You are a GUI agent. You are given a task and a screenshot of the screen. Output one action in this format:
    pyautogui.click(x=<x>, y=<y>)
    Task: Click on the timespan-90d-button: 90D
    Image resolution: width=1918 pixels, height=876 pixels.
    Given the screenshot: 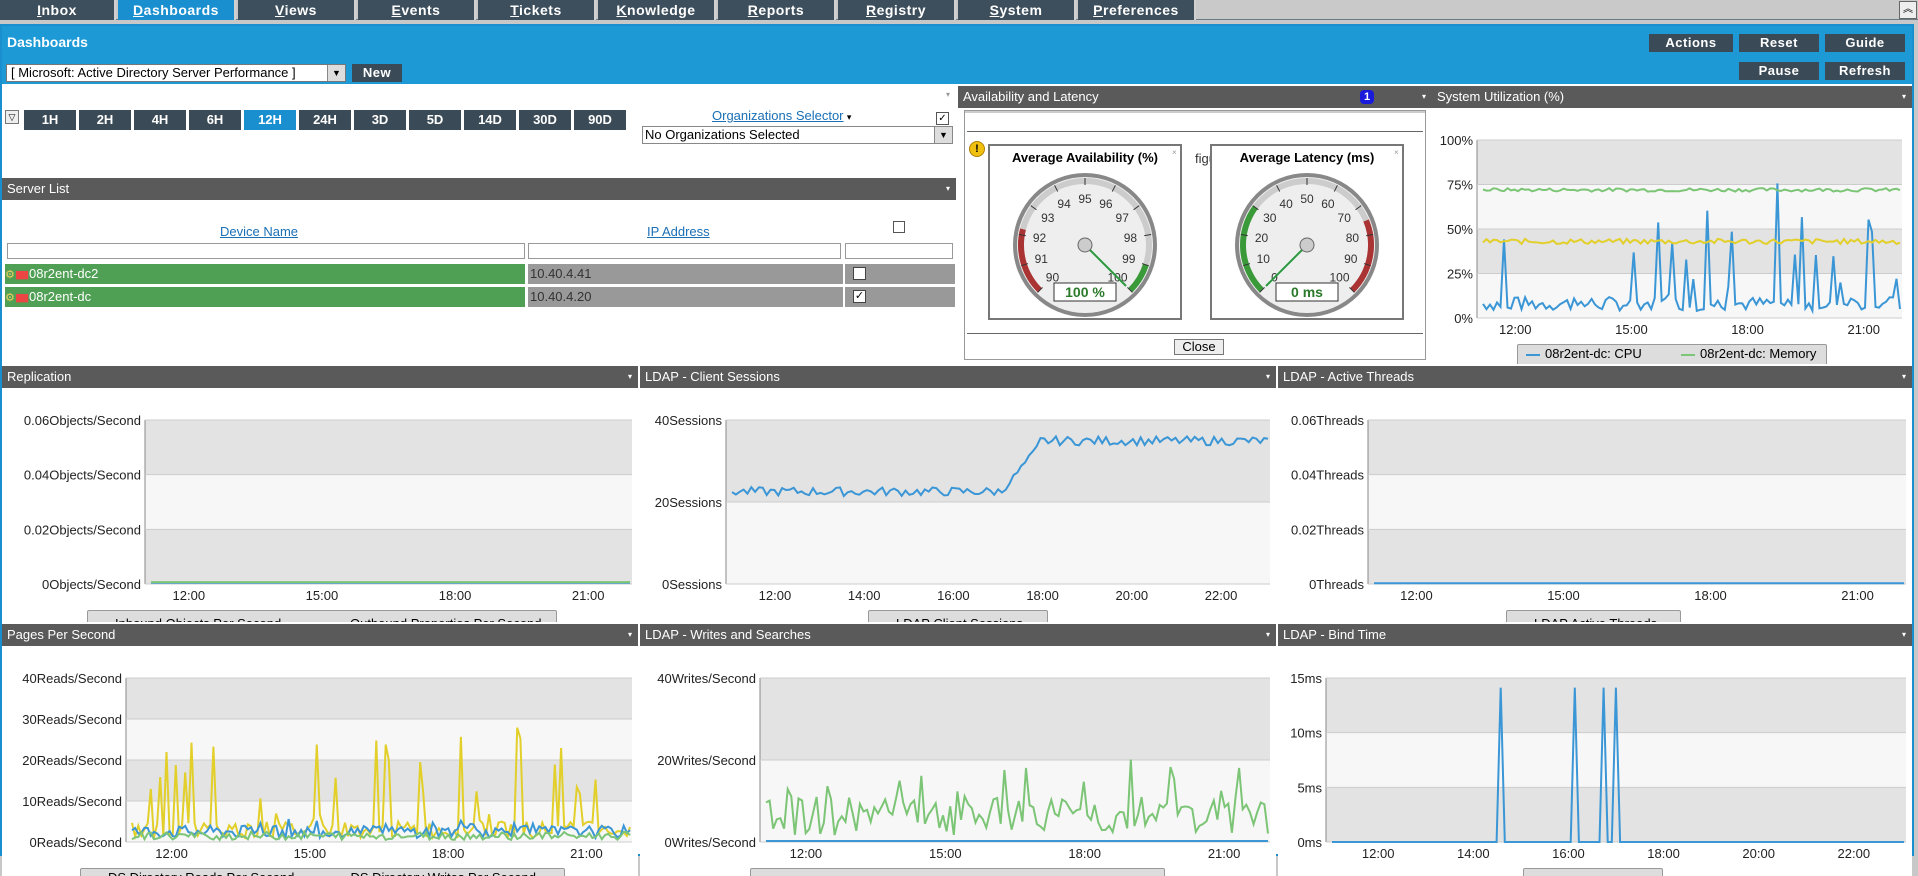 What is the action you would take?
    pyautogui.click(x=600, y=120)
    